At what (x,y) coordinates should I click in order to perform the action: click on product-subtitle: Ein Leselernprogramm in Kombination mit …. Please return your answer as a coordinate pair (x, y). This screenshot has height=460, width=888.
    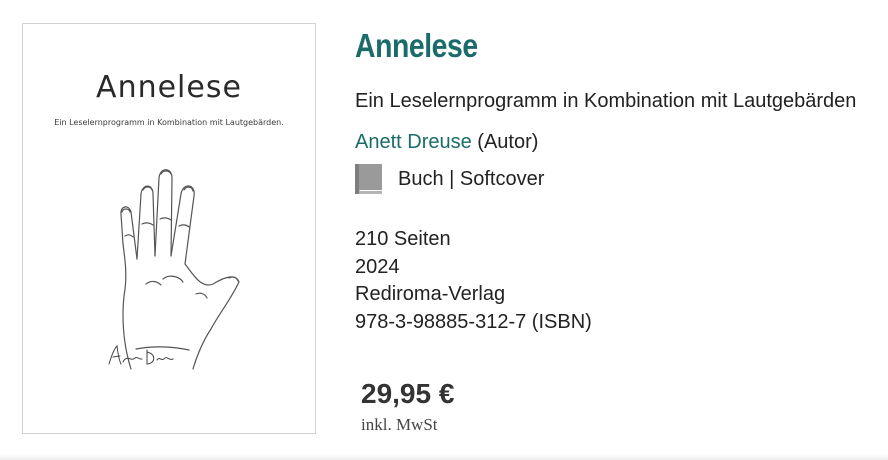
    Looking at the image, I should click on (606, 101).